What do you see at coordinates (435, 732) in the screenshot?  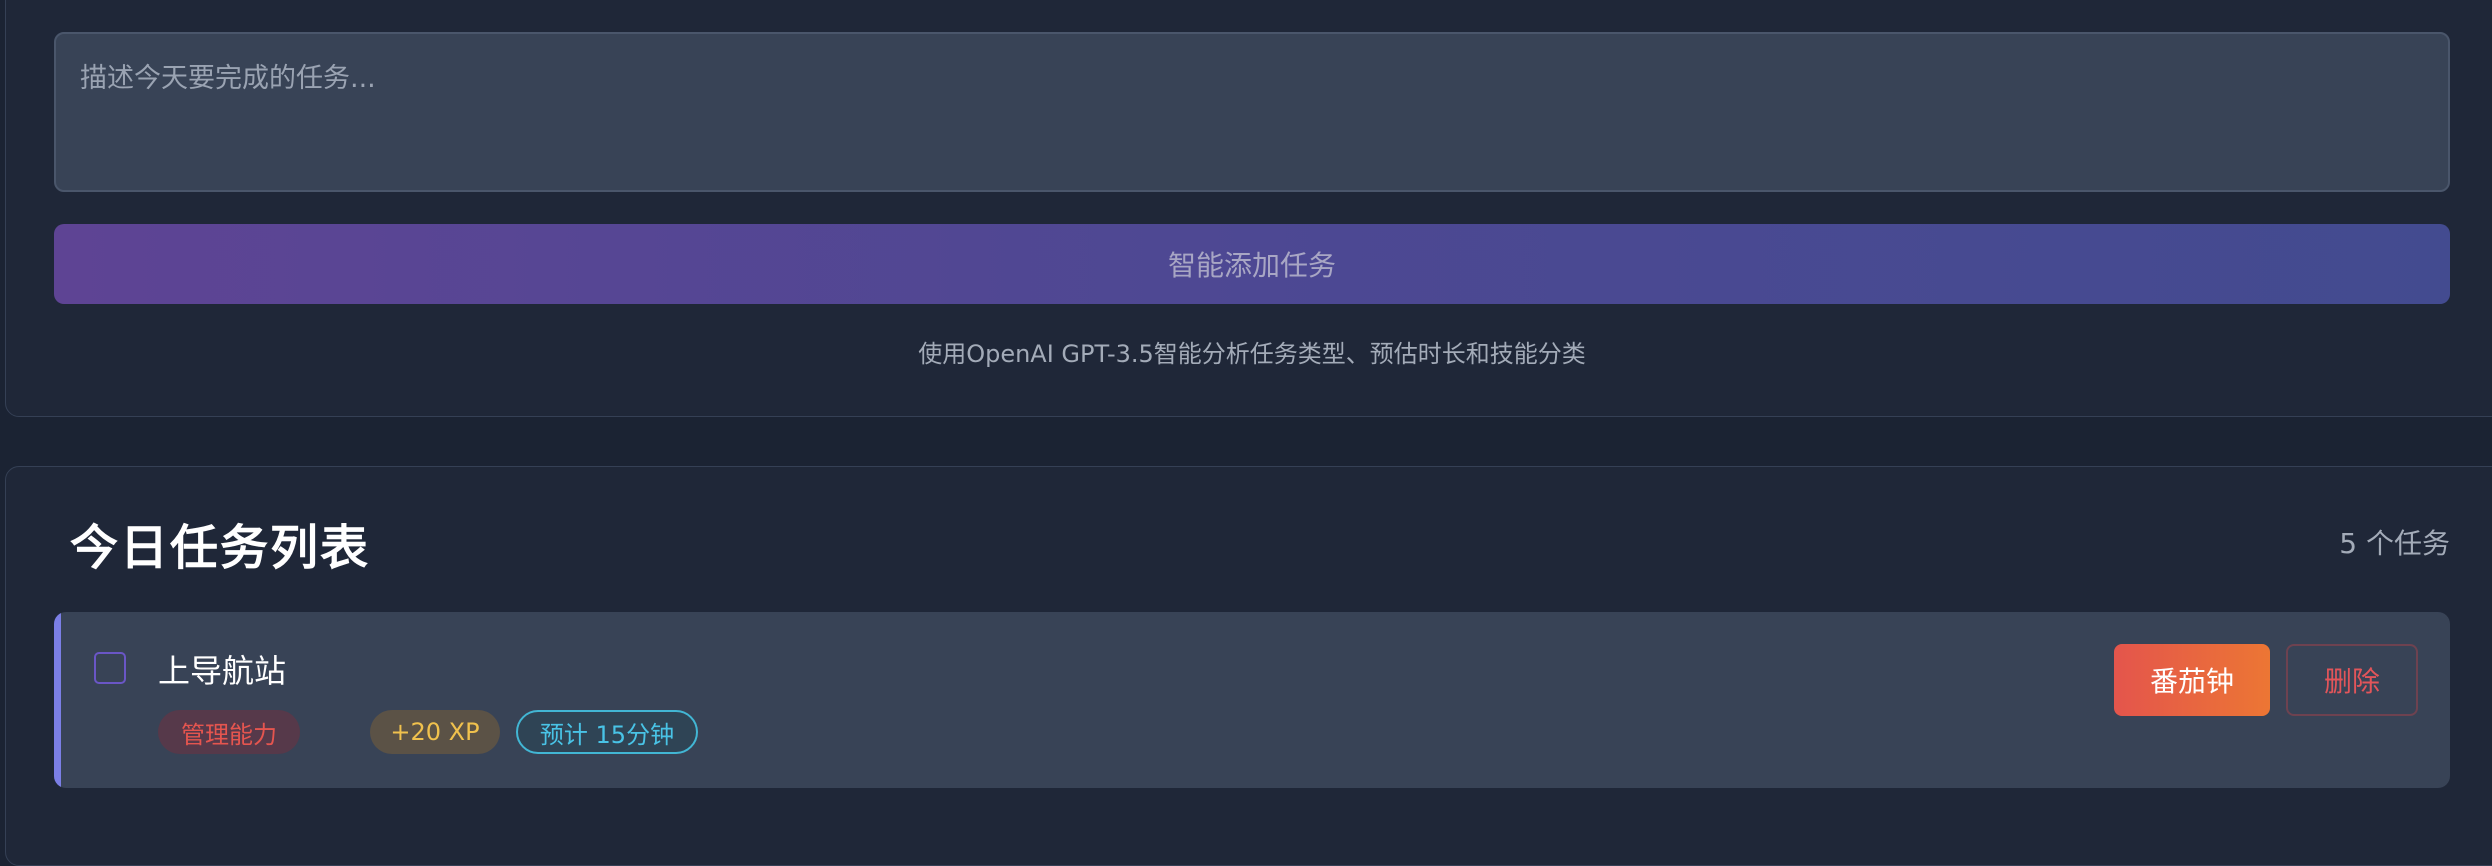 I see `xp-badge: +20 XP` at bounding box center [435, 732].